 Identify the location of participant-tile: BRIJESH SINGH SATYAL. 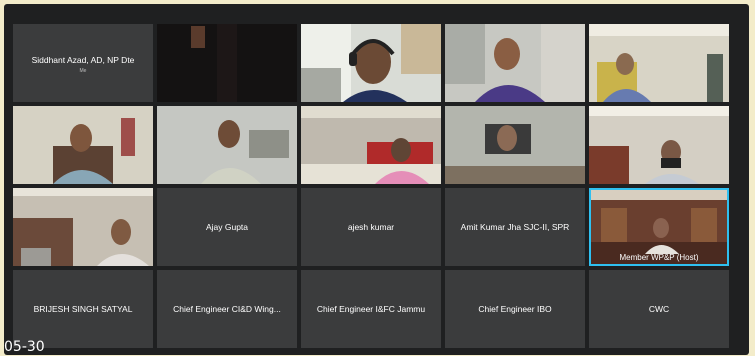
(83, 309).